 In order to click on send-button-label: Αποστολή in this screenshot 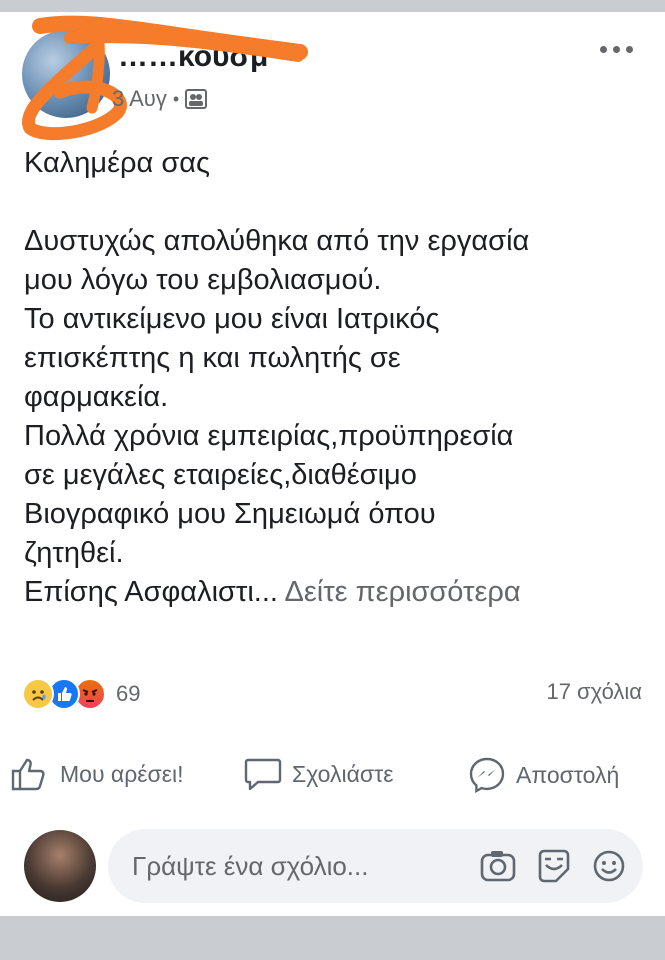, I will do `click(568, 774)`.